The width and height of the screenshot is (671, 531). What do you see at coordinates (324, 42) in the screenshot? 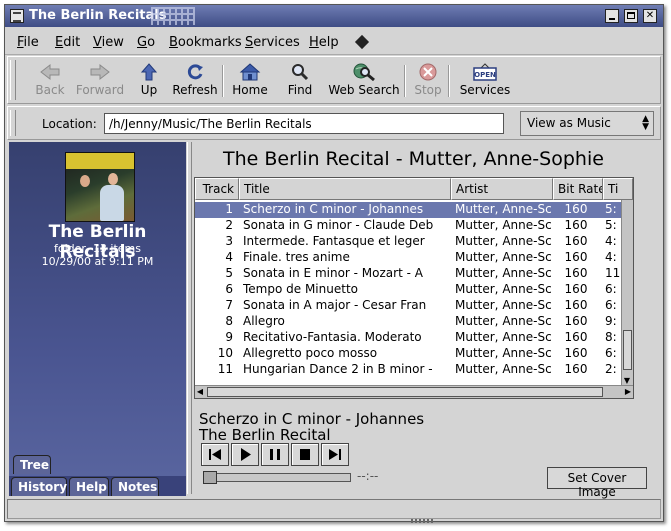
I see `menu-help: Help` at bounding box center [324, 42].